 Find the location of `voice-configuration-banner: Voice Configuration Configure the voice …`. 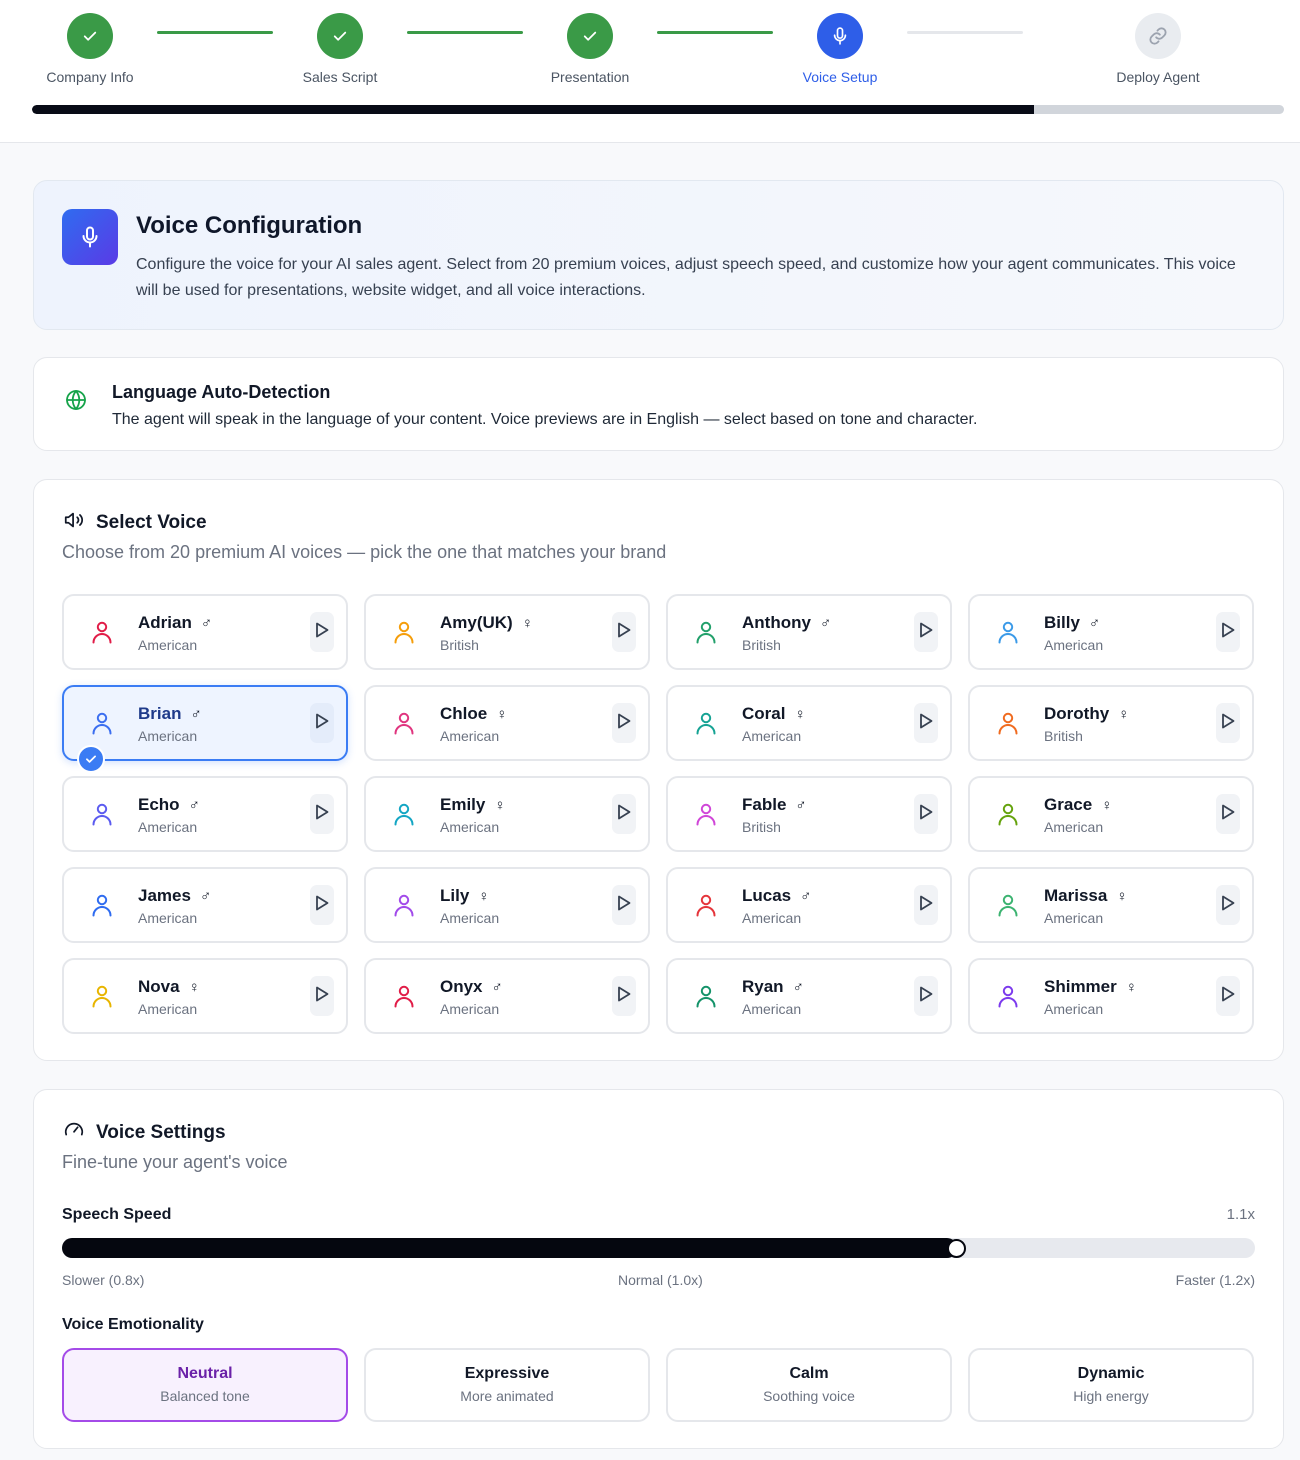

voice-configuration-banner: Voice Configuration Configure the voice … is located at coordinates (658, 255).